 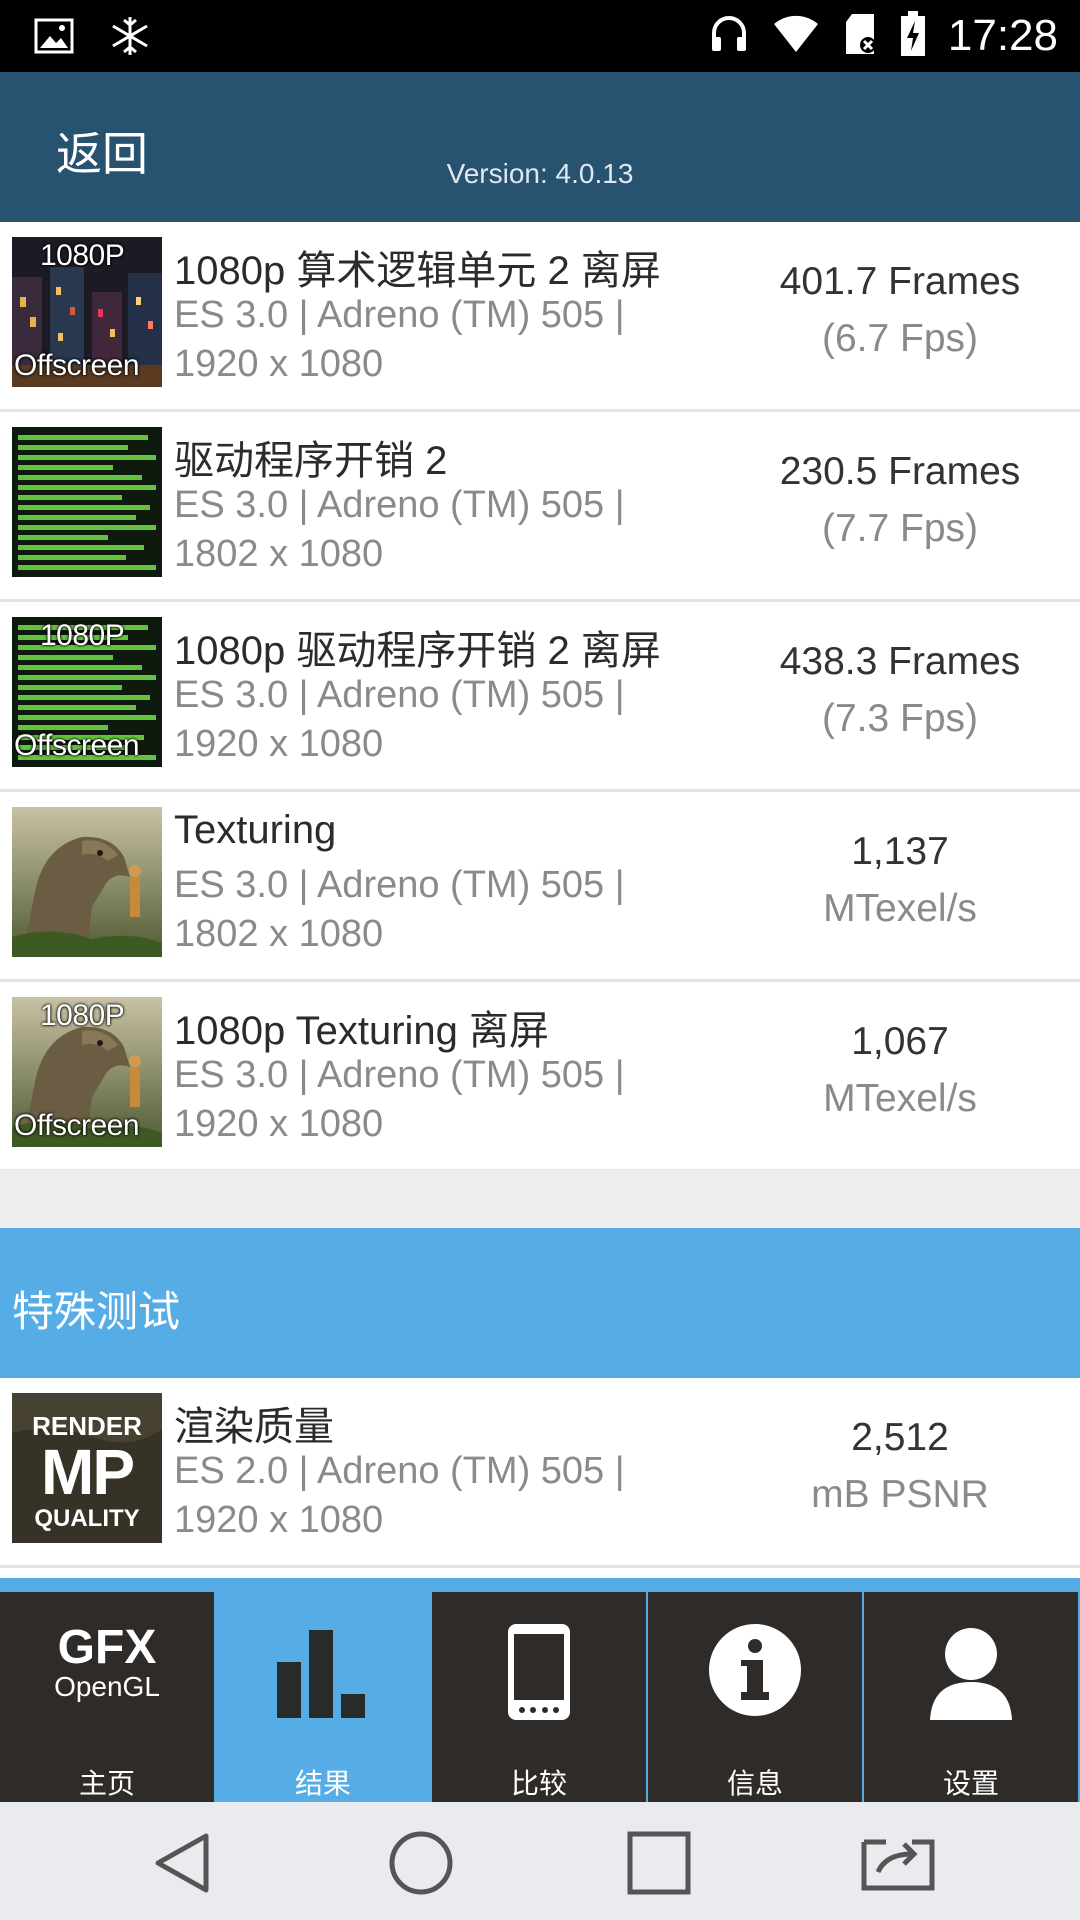 What do you see at coordinates (900, 851) in the screenshot?
I see `score-value: 1,137` at bounding box center [900, 851].